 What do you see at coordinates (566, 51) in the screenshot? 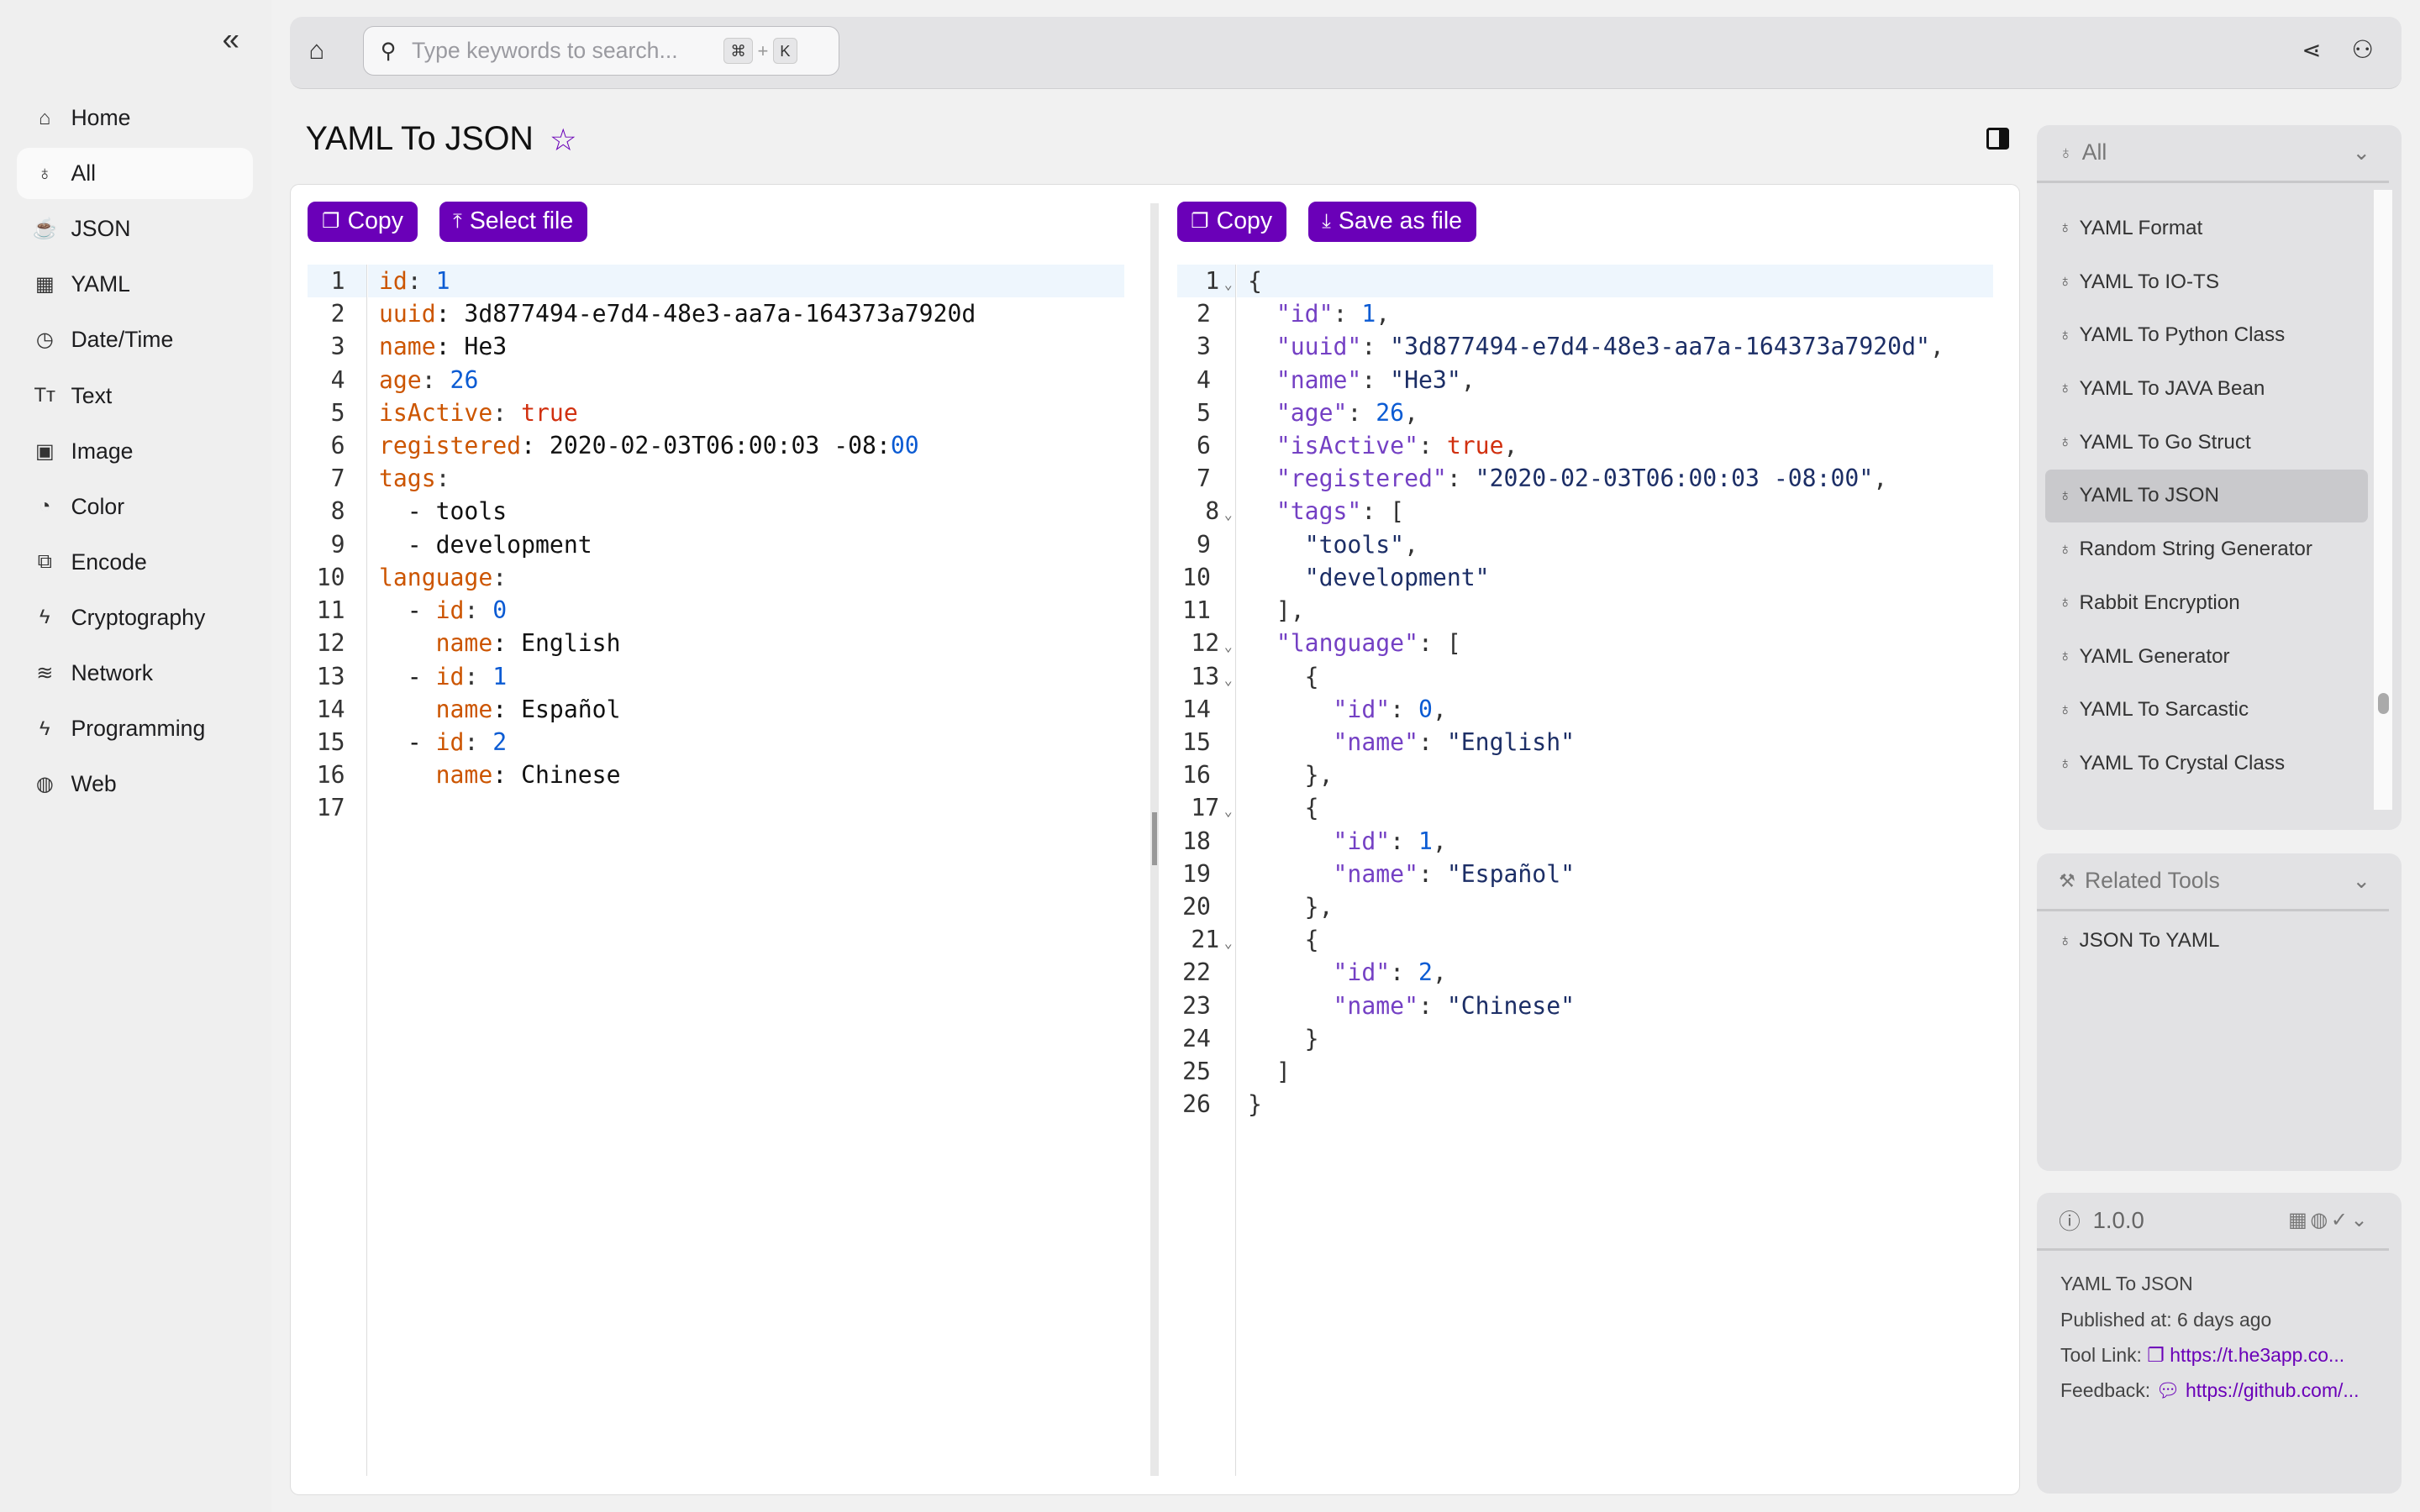
I see `search-input` at bounding box center [566, 51].